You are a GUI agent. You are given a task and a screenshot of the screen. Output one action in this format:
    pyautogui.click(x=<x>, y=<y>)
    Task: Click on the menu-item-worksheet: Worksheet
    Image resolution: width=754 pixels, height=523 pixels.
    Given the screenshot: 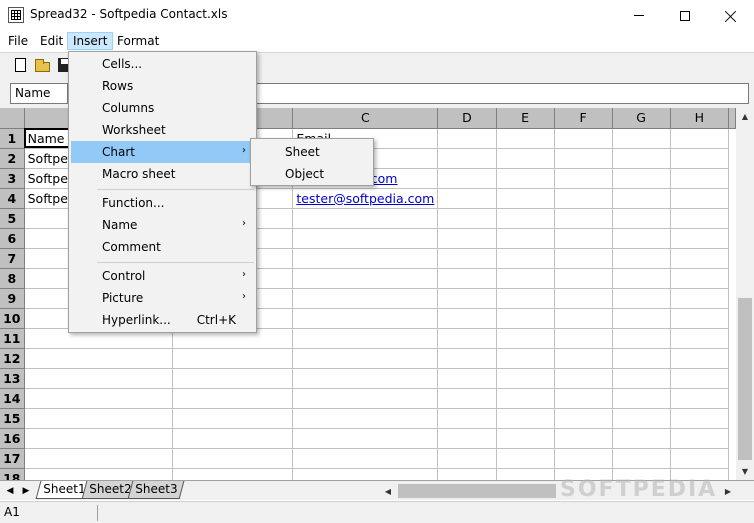 What is the action you would take?
    pyautogui.click(x=162, y=130)
    